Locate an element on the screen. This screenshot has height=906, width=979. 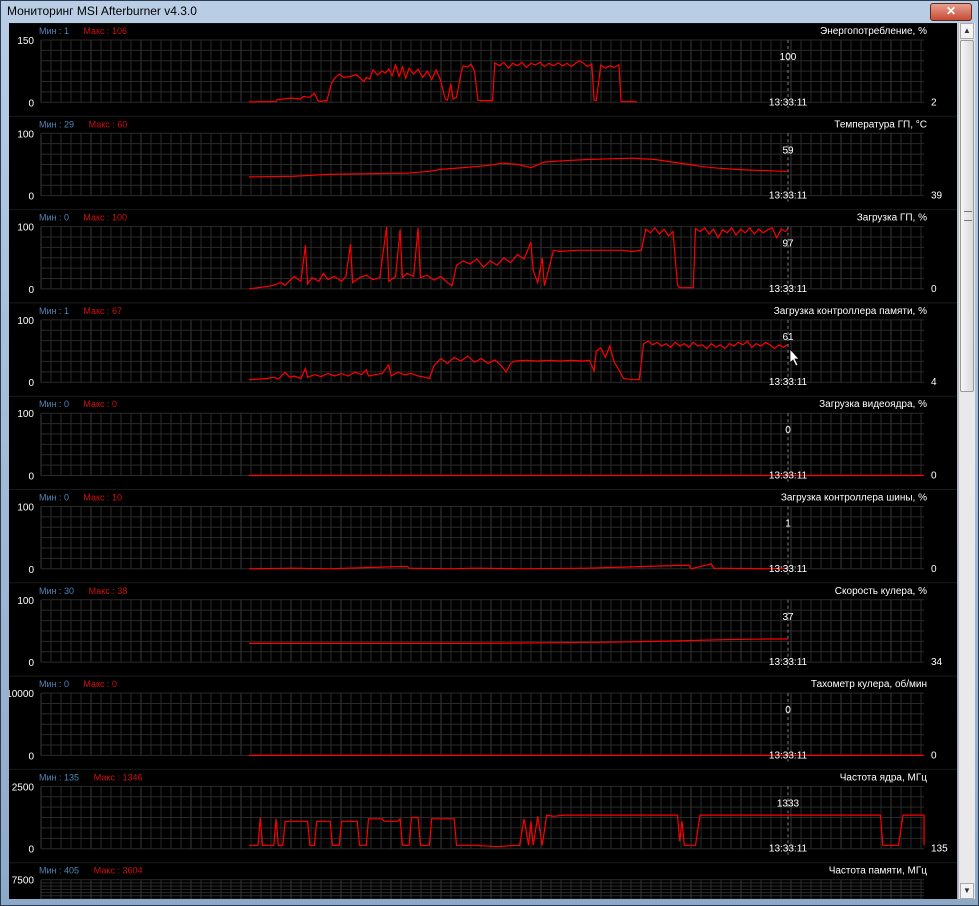
y-max-label: 2500 is located at coordinates (23, 787).